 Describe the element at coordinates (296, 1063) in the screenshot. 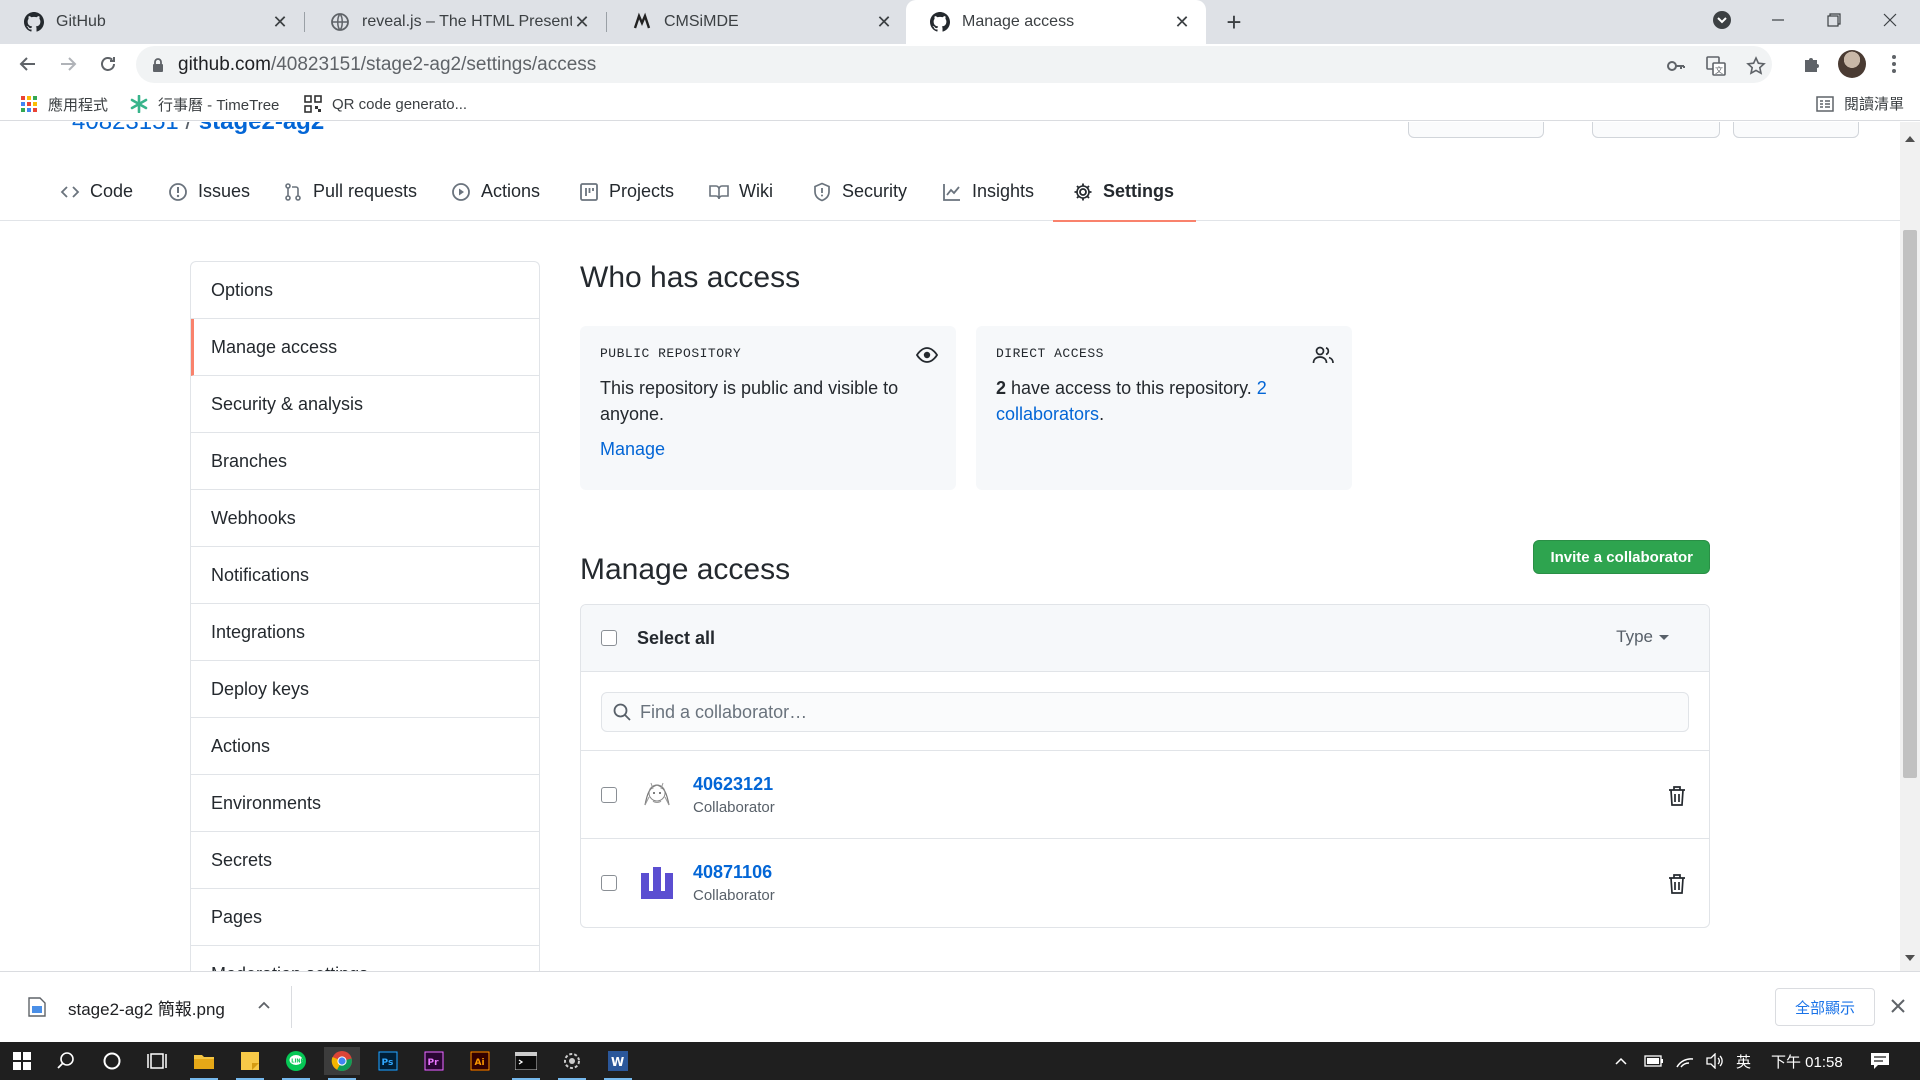

I see `line-app-icon: LINE` at that location.